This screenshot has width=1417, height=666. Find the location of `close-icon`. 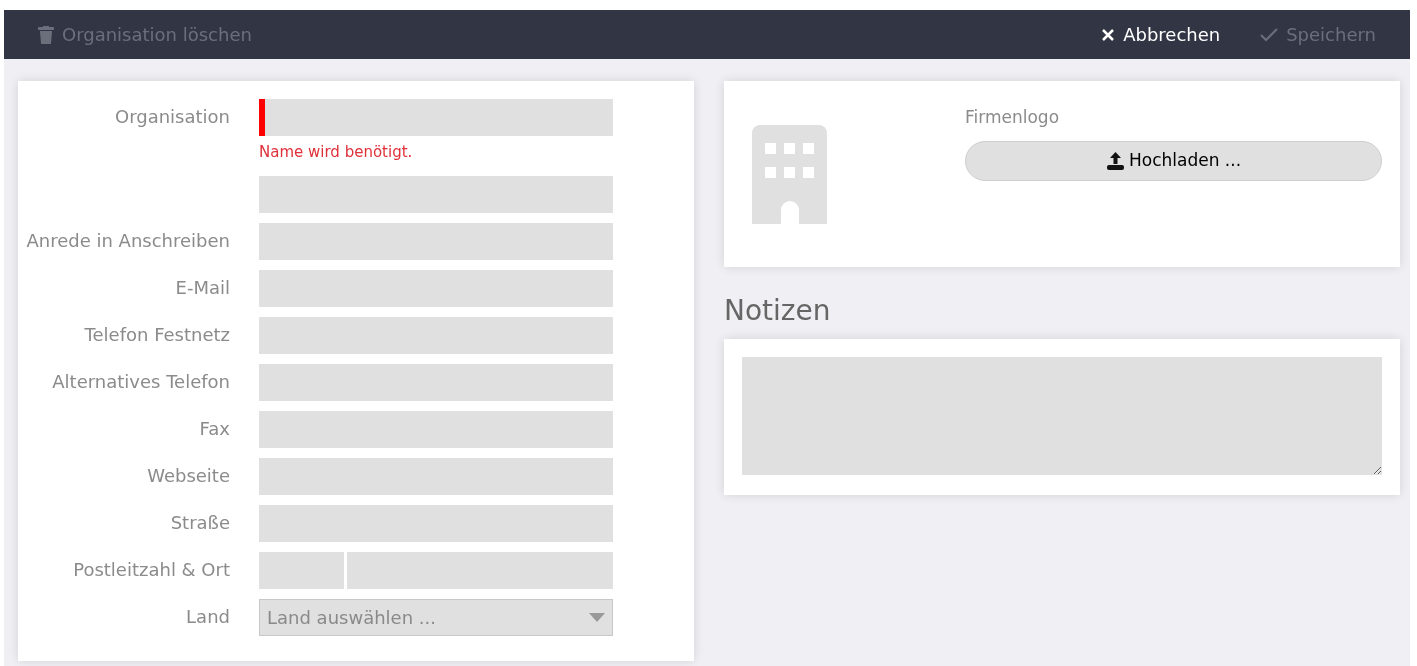

close-icon is located at coordinates (1108, 34).